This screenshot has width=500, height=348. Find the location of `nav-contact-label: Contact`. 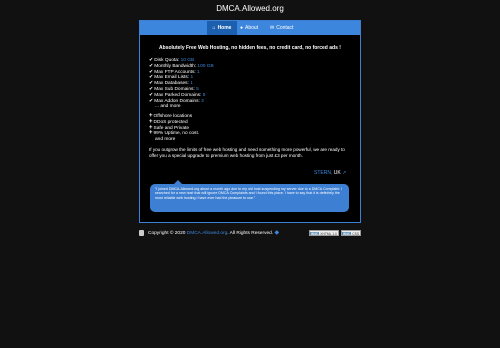

nav-contact-label: Contact is located at coordinates (285, 28).